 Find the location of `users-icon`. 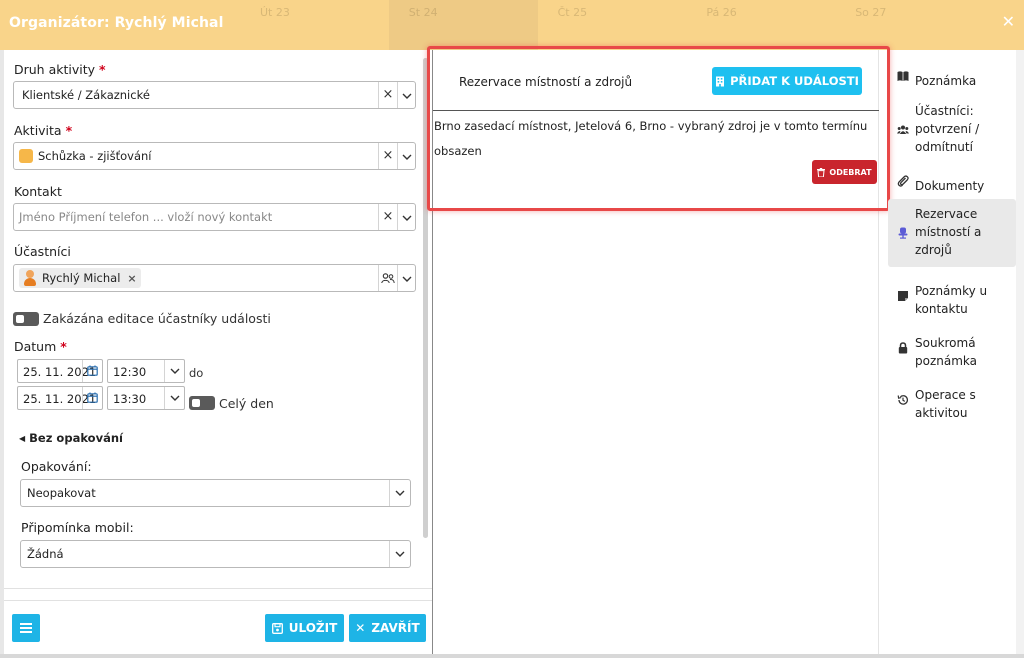

users-icon is located at coordinates (903, 129).